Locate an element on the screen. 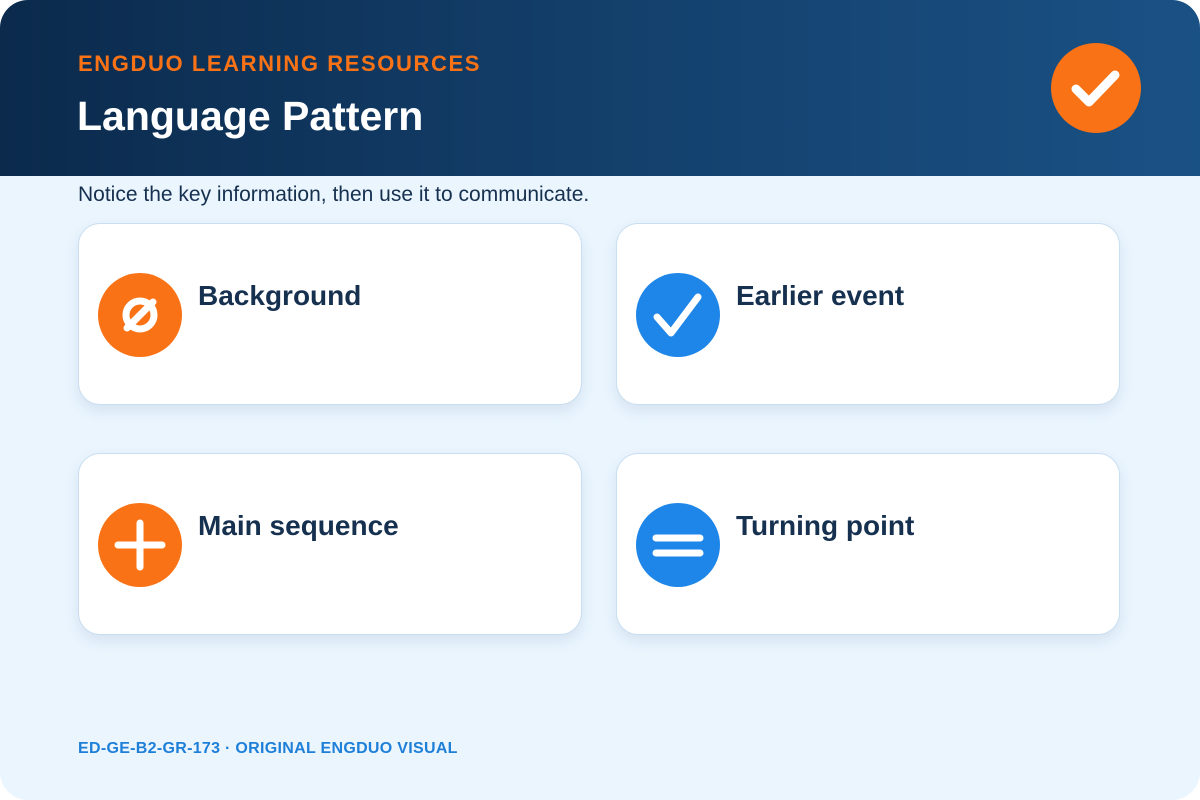 The image size is (1200, 800). brand-eyebrow: ENGDUO LEARNING RESOURCES is located at coordinates (280, 63).